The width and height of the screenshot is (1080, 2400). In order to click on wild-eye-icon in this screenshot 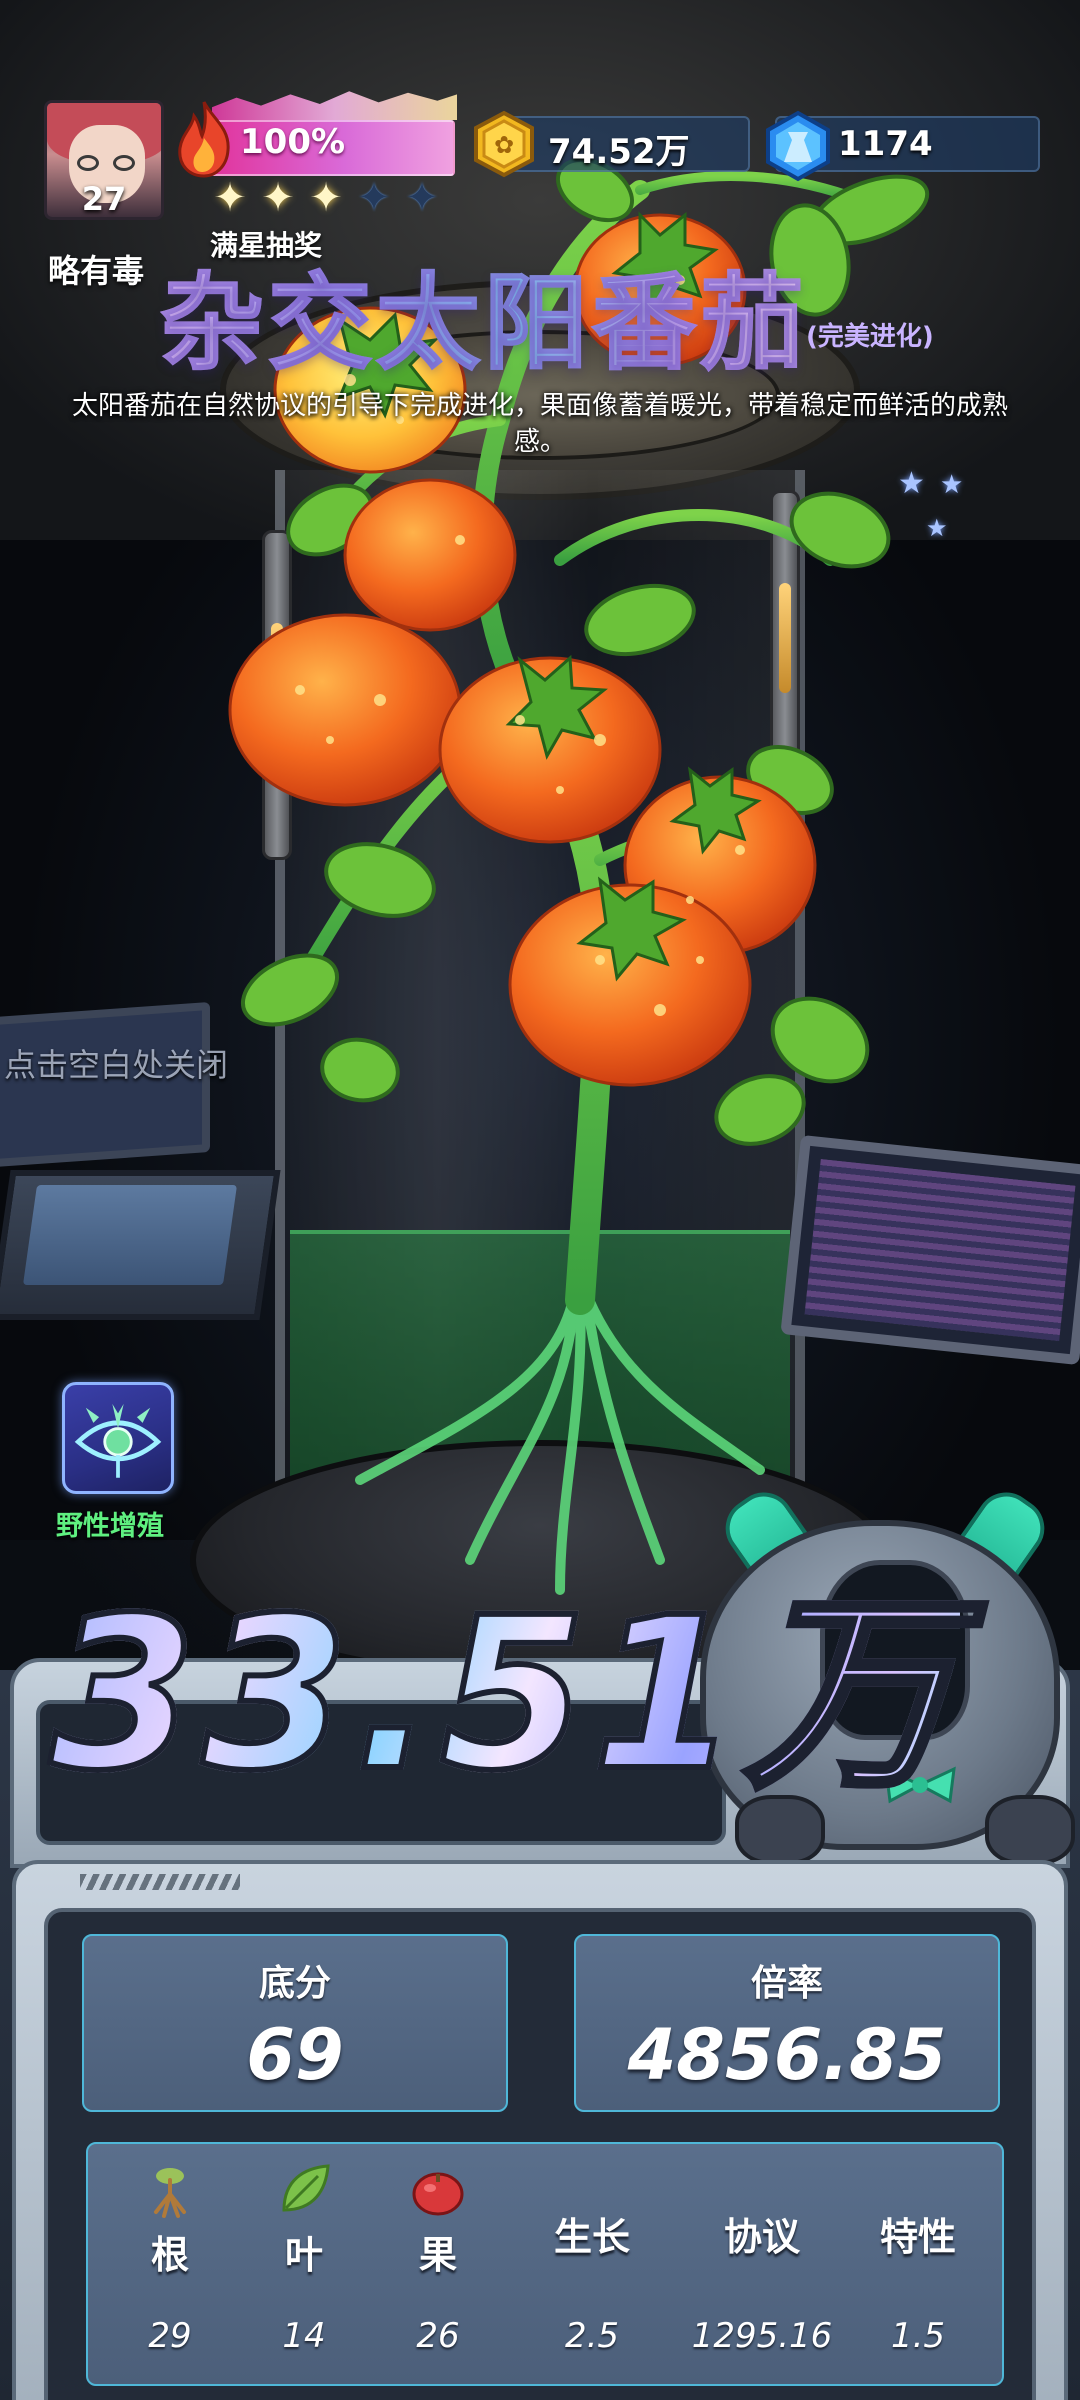, I will do `click(118, 1440)`.